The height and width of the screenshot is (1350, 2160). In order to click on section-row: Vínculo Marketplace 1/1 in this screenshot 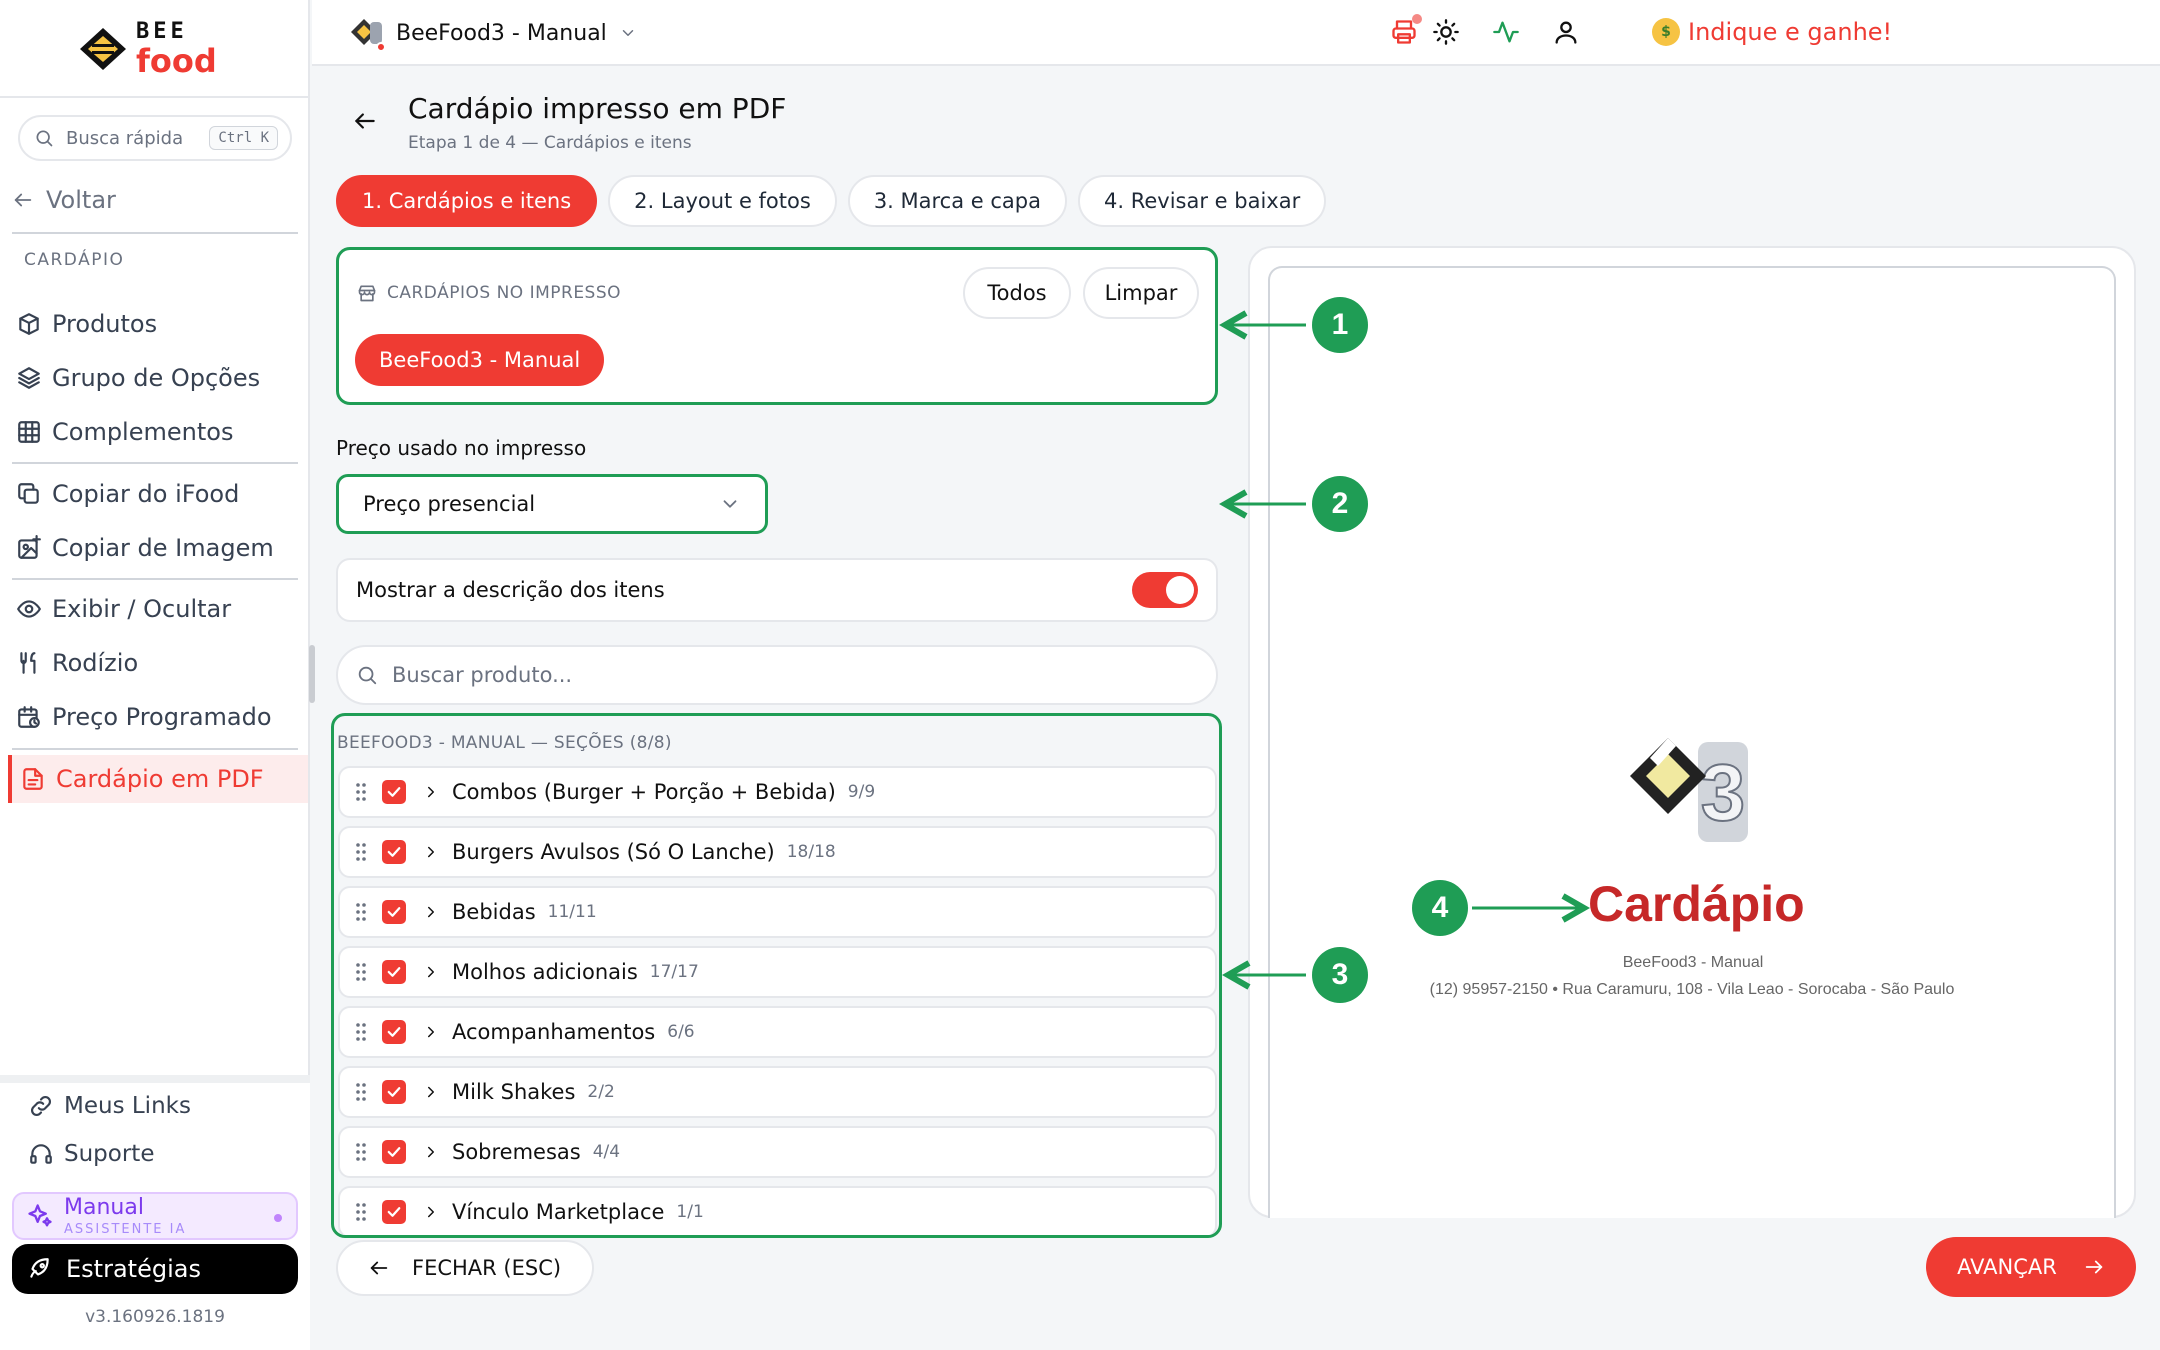, I will do `click(777, 1210)`.